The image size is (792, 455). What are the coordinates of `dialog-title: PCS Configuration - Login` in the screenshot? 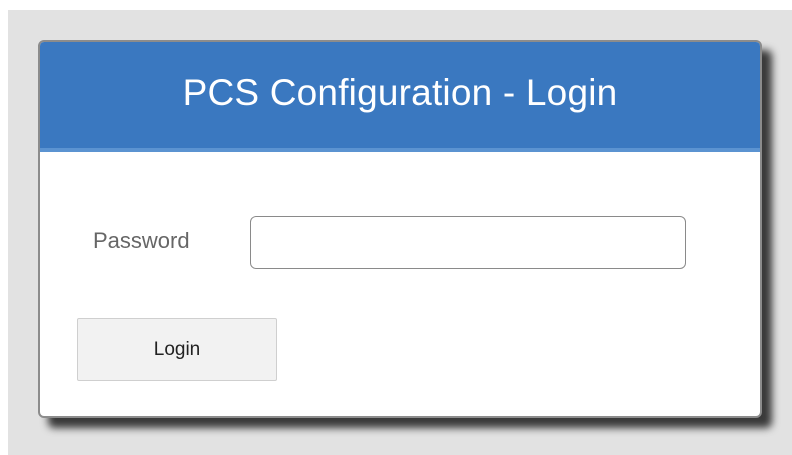 It's located at (400, 92).